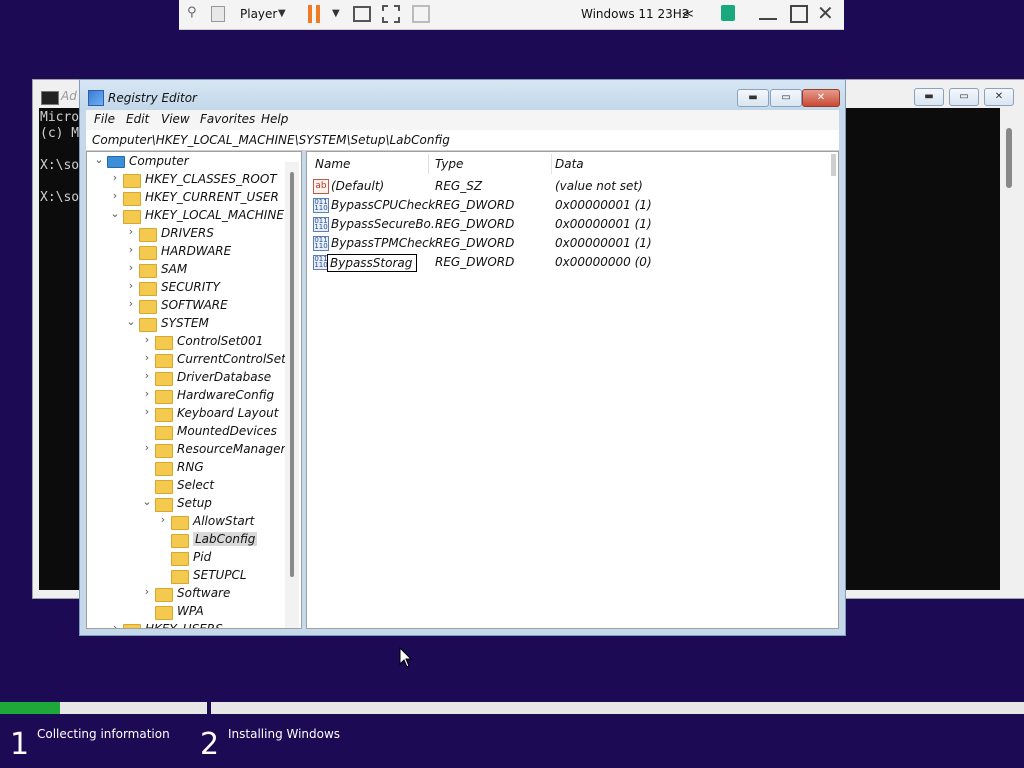 Image resolution: width=1024 pixels, height=768 pixels. Describe the element at coordinates (185, 486) in the screenshot. I see `tree-item: Select` at that location.